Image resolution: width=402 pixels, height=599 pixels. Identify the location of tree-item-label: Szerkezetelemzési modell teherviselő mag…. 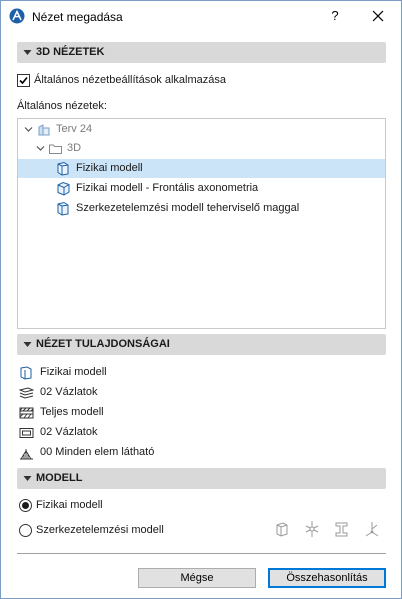
(188, 208).